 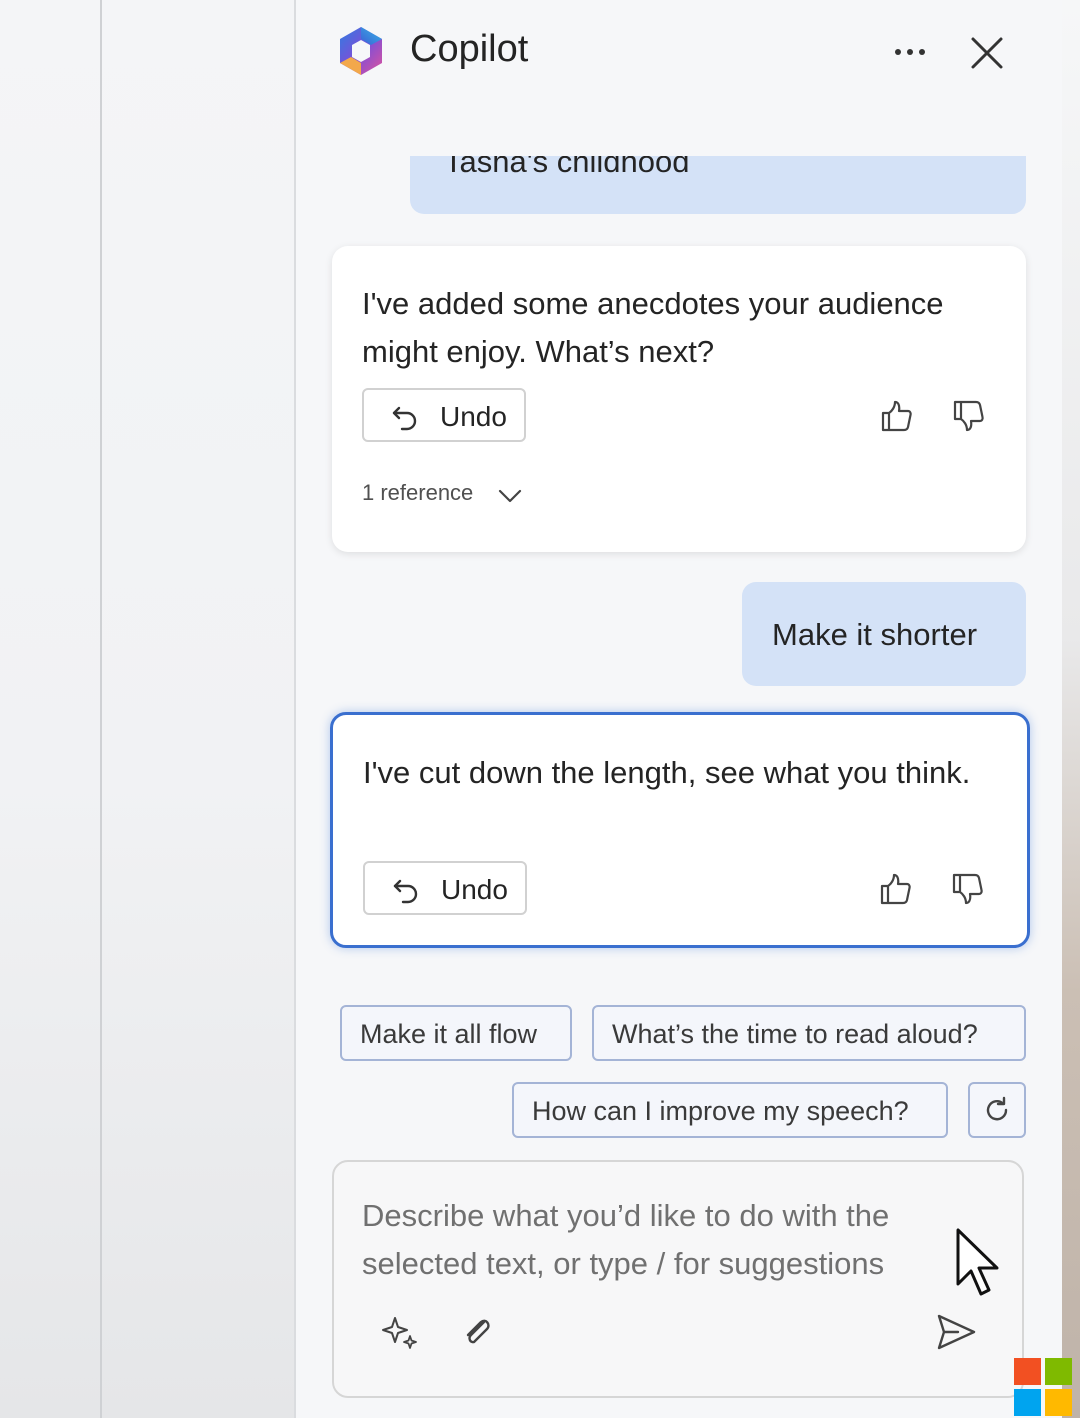 I want to click on document-margin-line, so click(x=101, y=709).